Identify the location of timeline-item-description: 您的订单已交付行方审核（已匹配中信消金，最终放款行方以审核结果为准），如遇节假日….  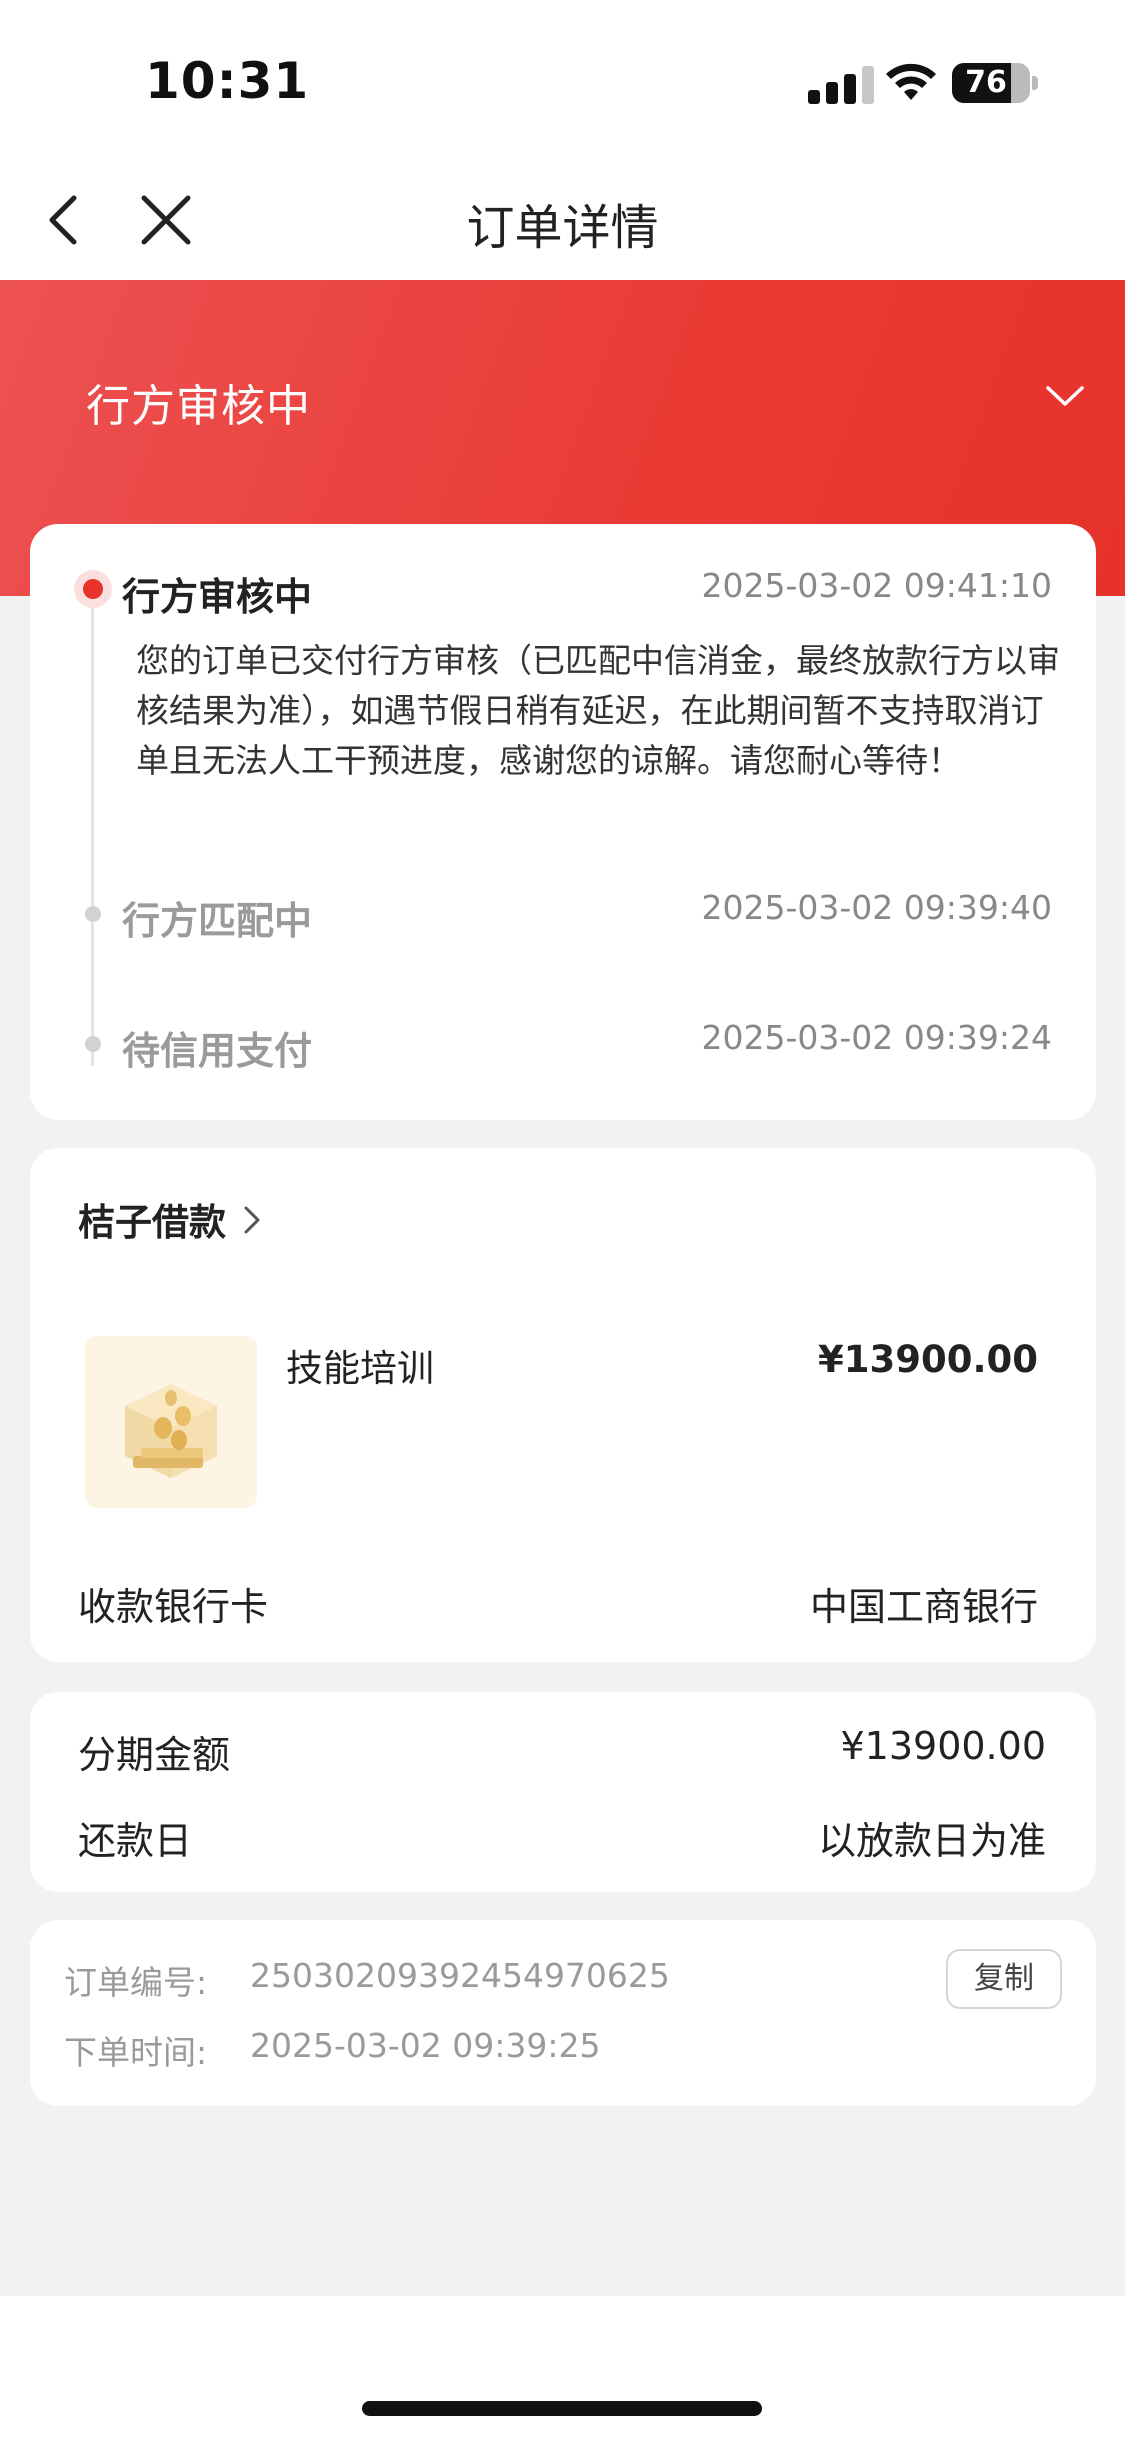
(598, 710).